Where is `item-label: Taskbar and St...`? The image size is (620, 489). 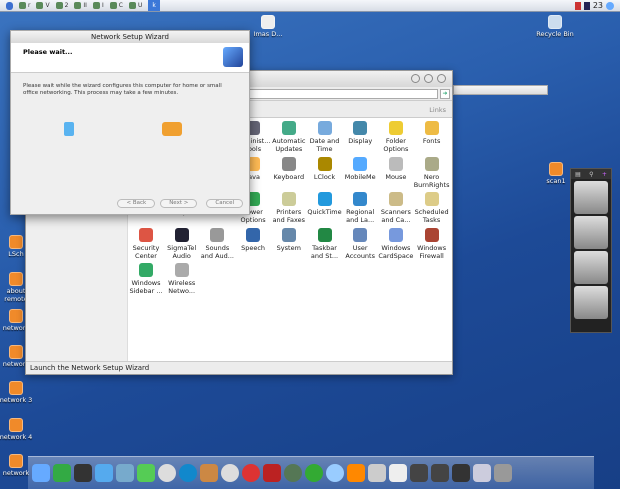
item-label: Taskbar and St... is located at coordinates (324, 251).